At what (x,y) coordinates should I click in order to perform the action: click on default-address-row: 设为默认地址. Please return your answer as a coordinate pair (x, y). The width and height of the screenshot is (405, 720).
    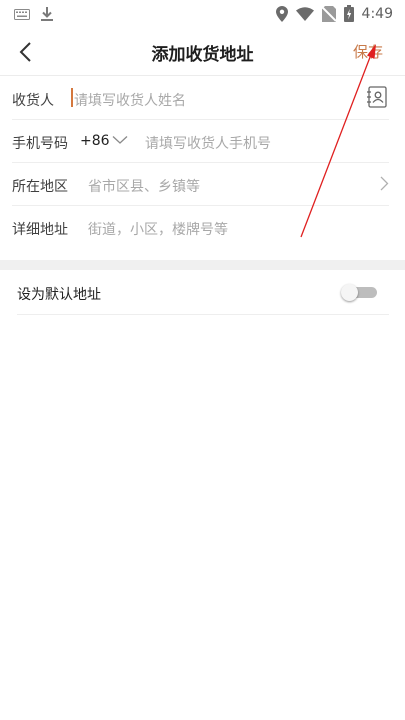
    Looking at the image, I should click on (202, 292).